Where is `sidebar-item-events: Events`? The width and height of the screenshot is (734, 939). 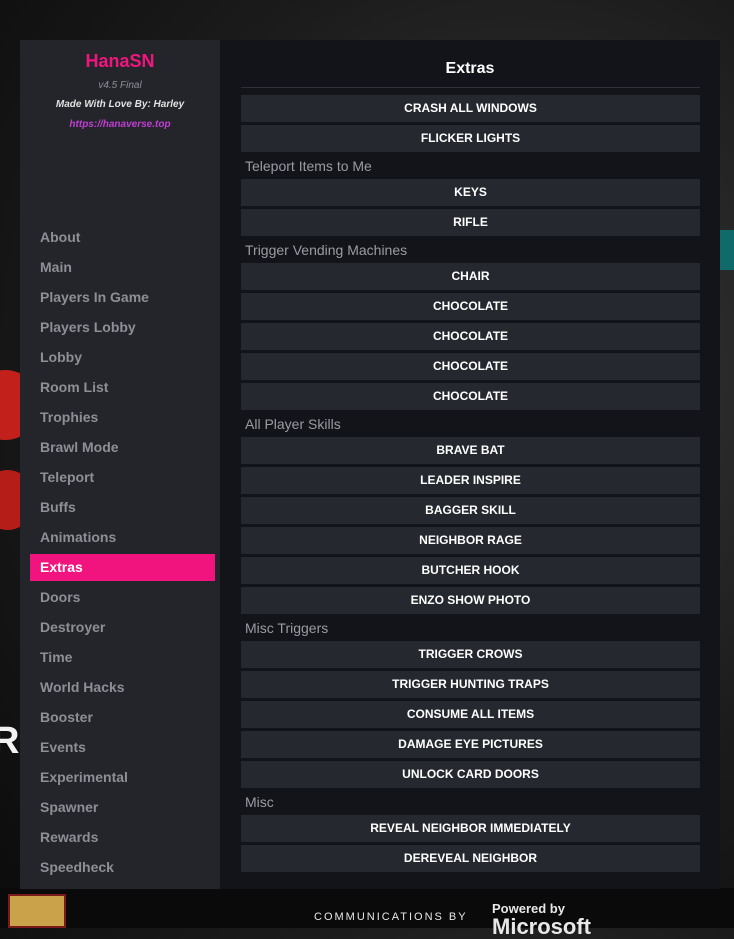 sidebar-item-events: Events is located at coordinates (122, 747).